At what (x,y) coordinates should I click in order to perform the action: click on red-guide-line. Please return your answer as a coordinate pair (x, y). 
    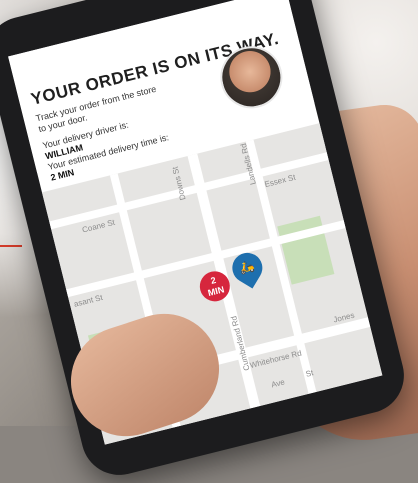
    Looking at the image, I should click on (11, 246).